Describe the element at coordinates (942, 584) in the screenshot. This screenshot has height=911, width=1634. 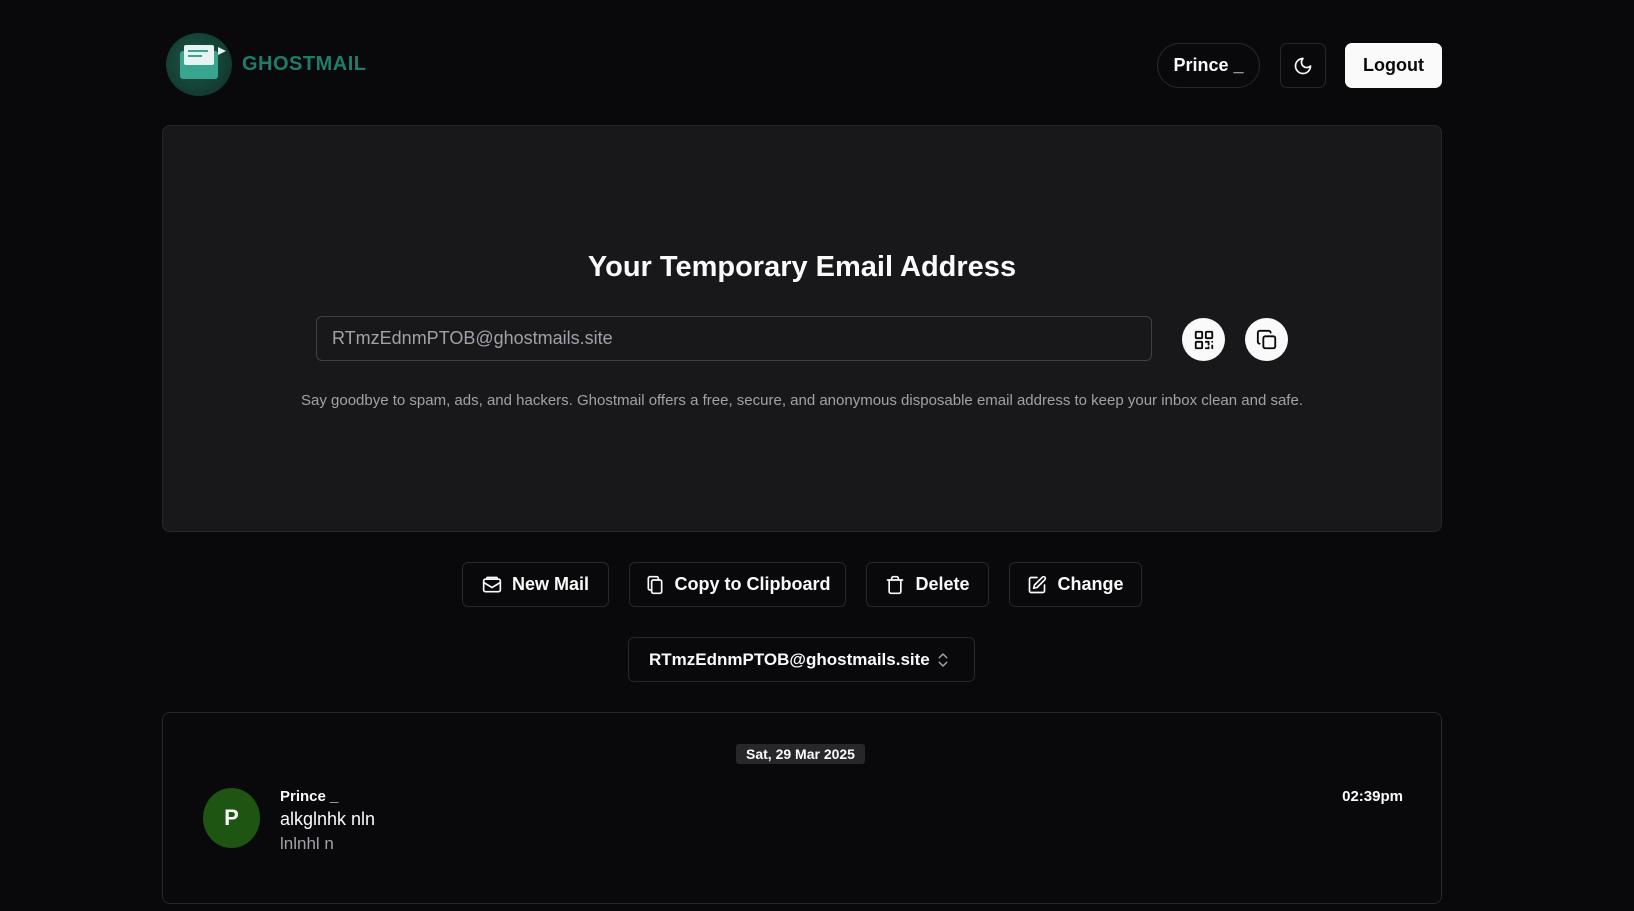
I see `delete-label: Delete` at that location.